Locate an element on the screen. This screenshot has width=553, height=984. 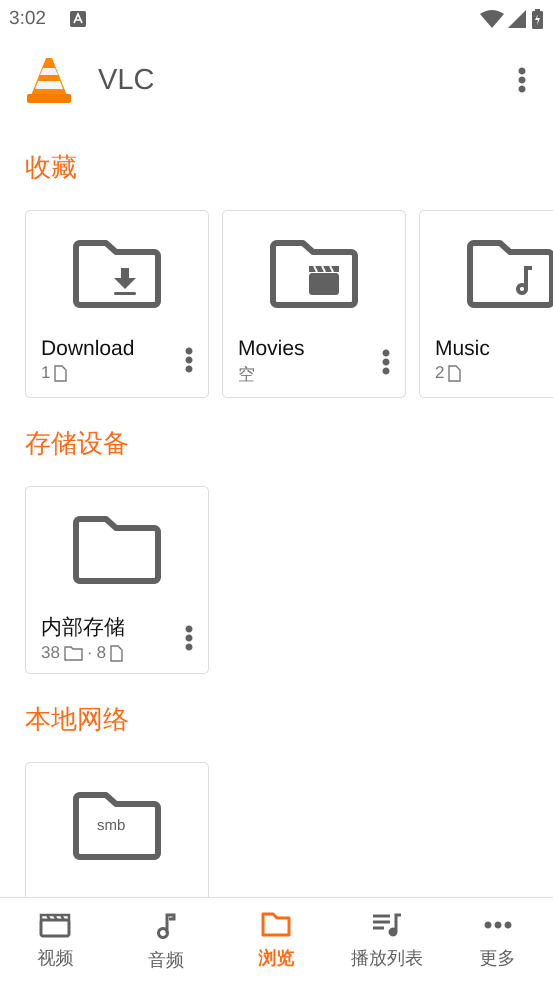
folder-label: smb is located at coordinates (111, 825).